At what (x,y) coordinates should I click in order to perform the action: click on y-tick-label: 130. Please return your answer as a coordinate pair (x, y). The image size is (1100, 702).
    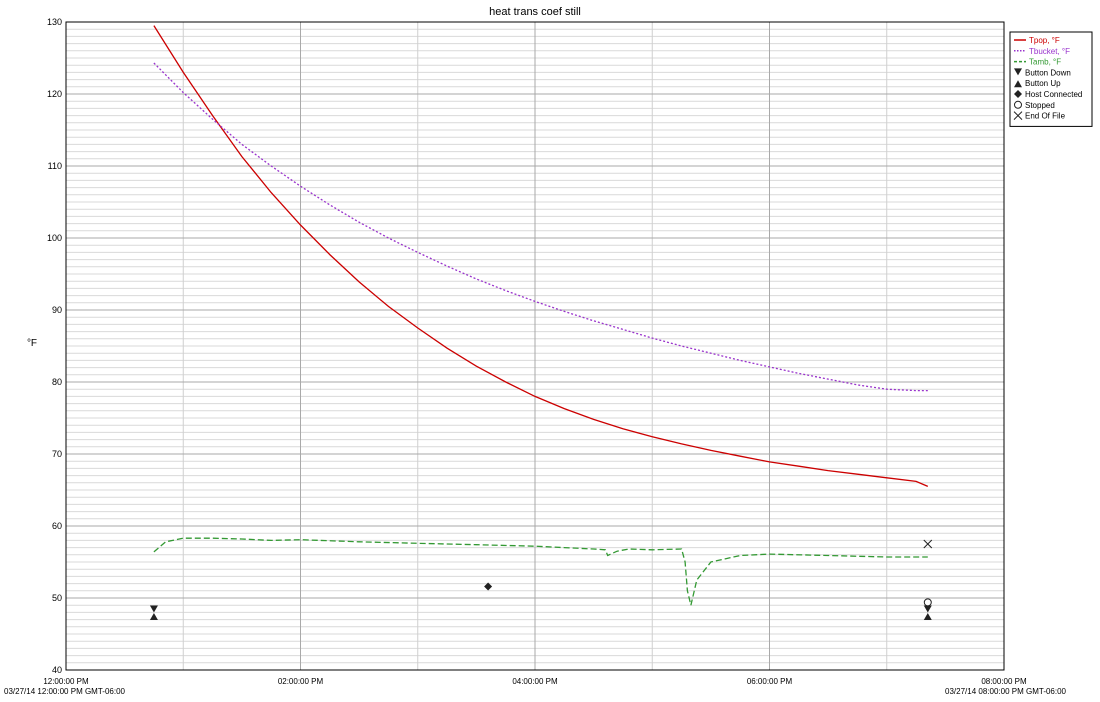
    Looking at the image, I should click on (54, 22).